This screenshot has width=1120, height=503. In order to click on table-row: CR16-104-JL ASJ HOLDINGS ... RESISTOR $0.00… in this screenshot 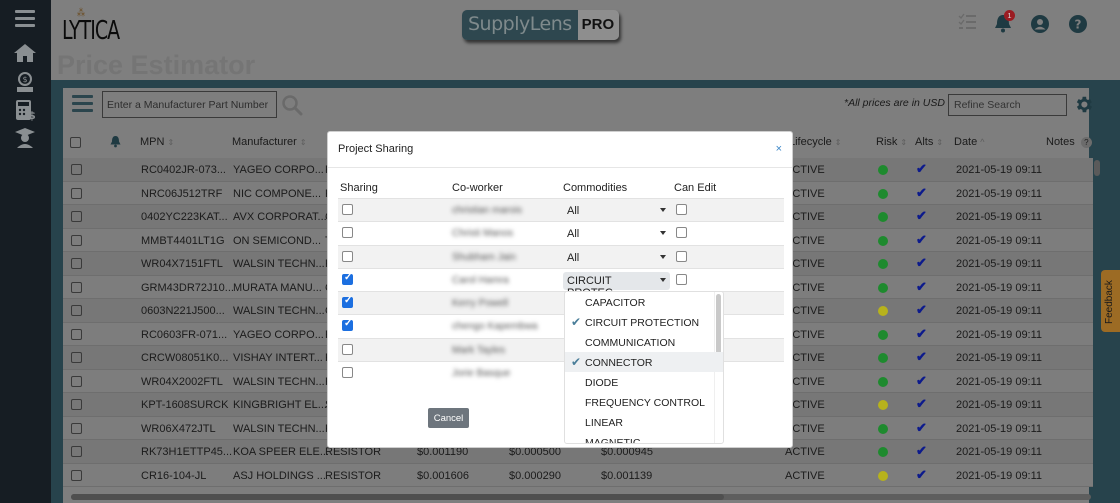, I will do `click(578, 475)`.